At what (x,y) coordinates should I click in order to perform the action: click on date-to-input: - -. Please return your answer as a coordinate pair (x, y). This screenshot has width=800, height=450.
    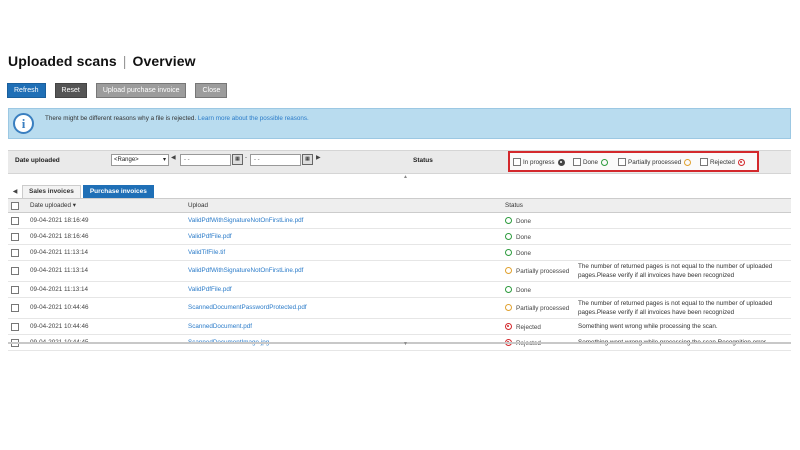
    Looking at the image, I should click on (275, 160).